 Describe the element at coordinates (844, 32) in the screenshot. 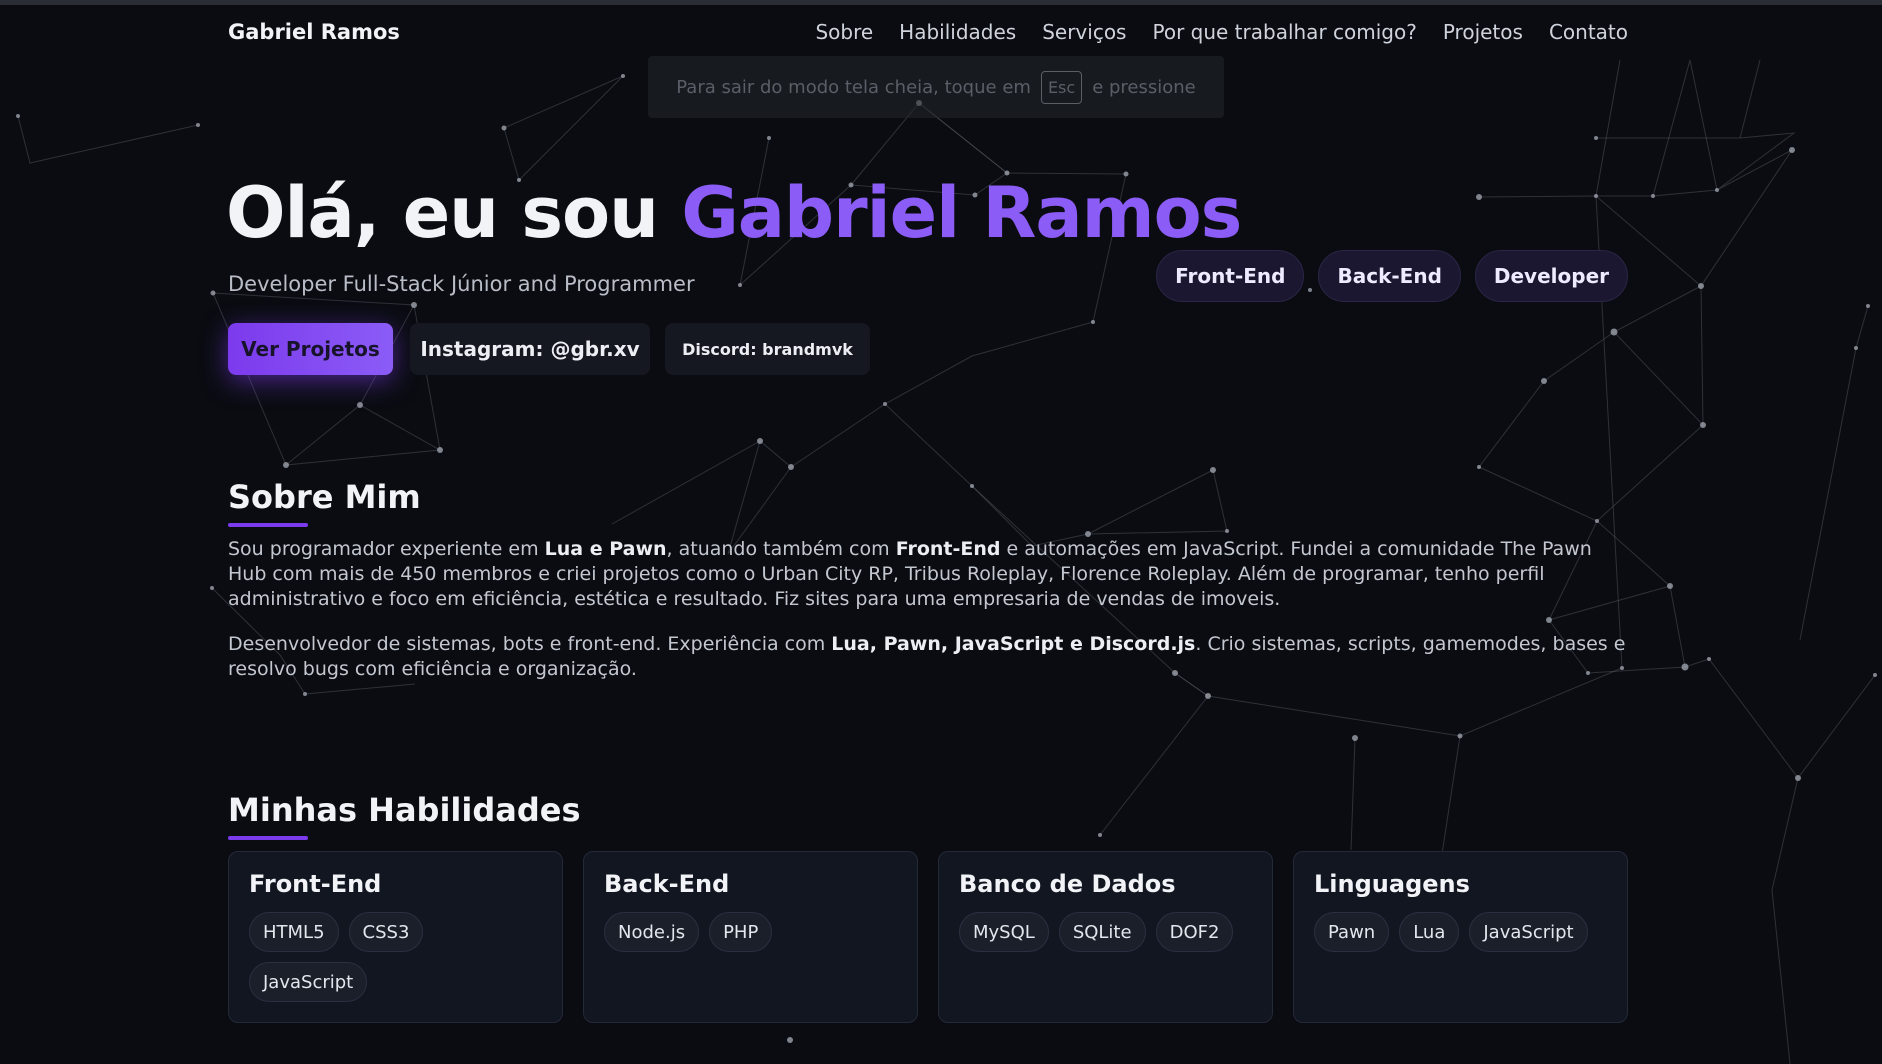

I see `nav-link-sobre: Sobre` at that location.